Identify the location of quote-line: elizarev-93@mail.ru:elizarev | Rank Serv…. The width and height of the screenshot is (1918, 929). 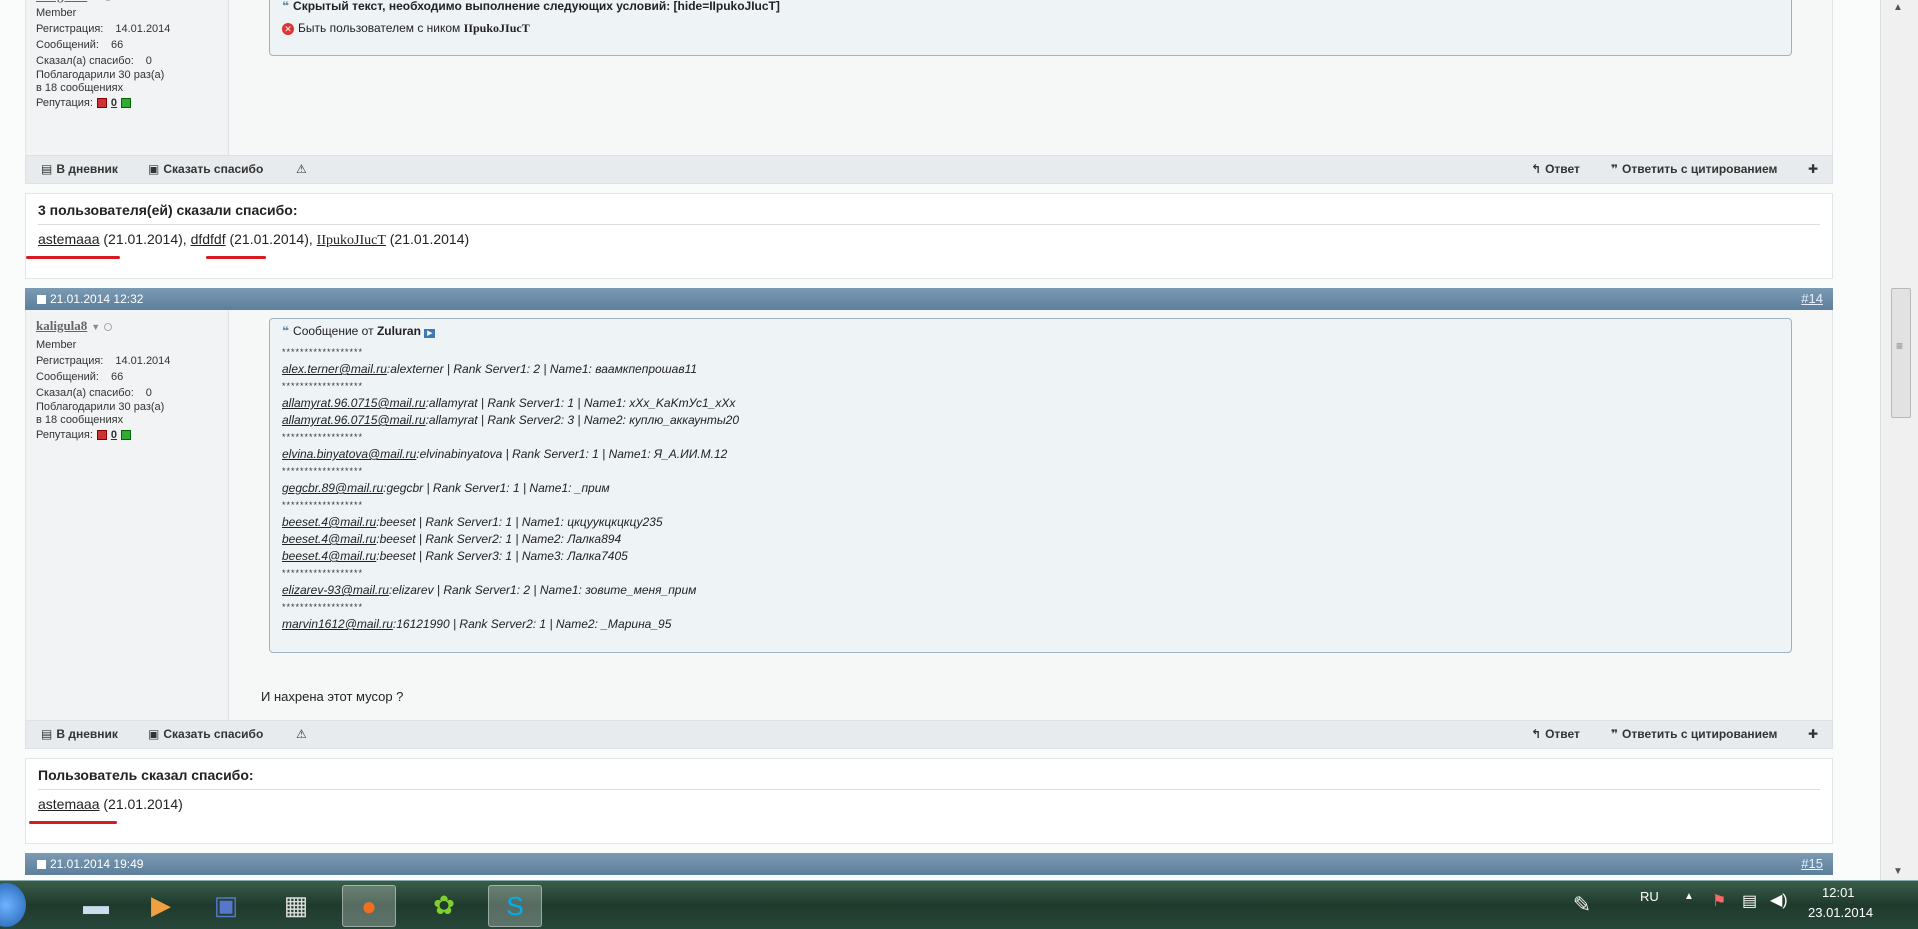
(1030, 590).